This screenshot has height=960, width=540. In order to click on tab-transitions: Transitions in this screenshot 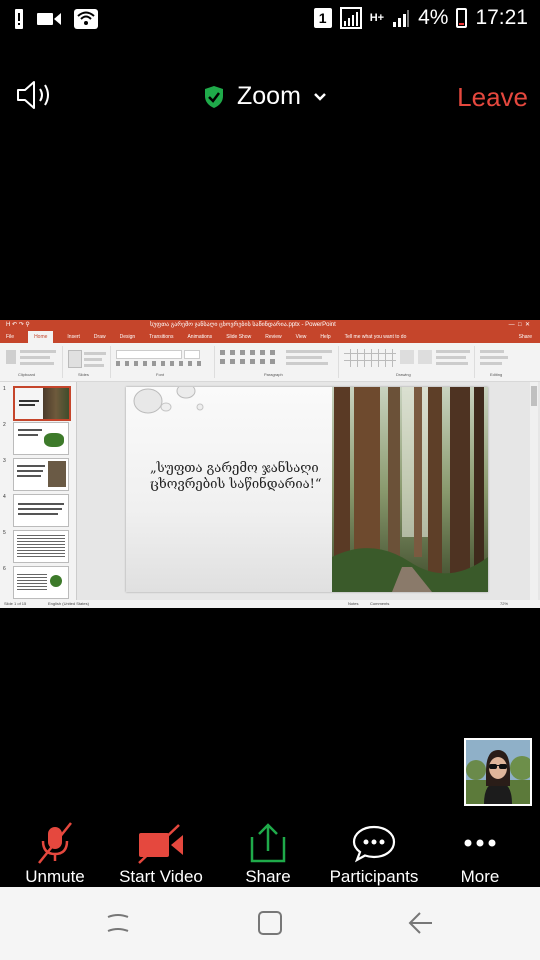, I will do `click(161, 337)`.